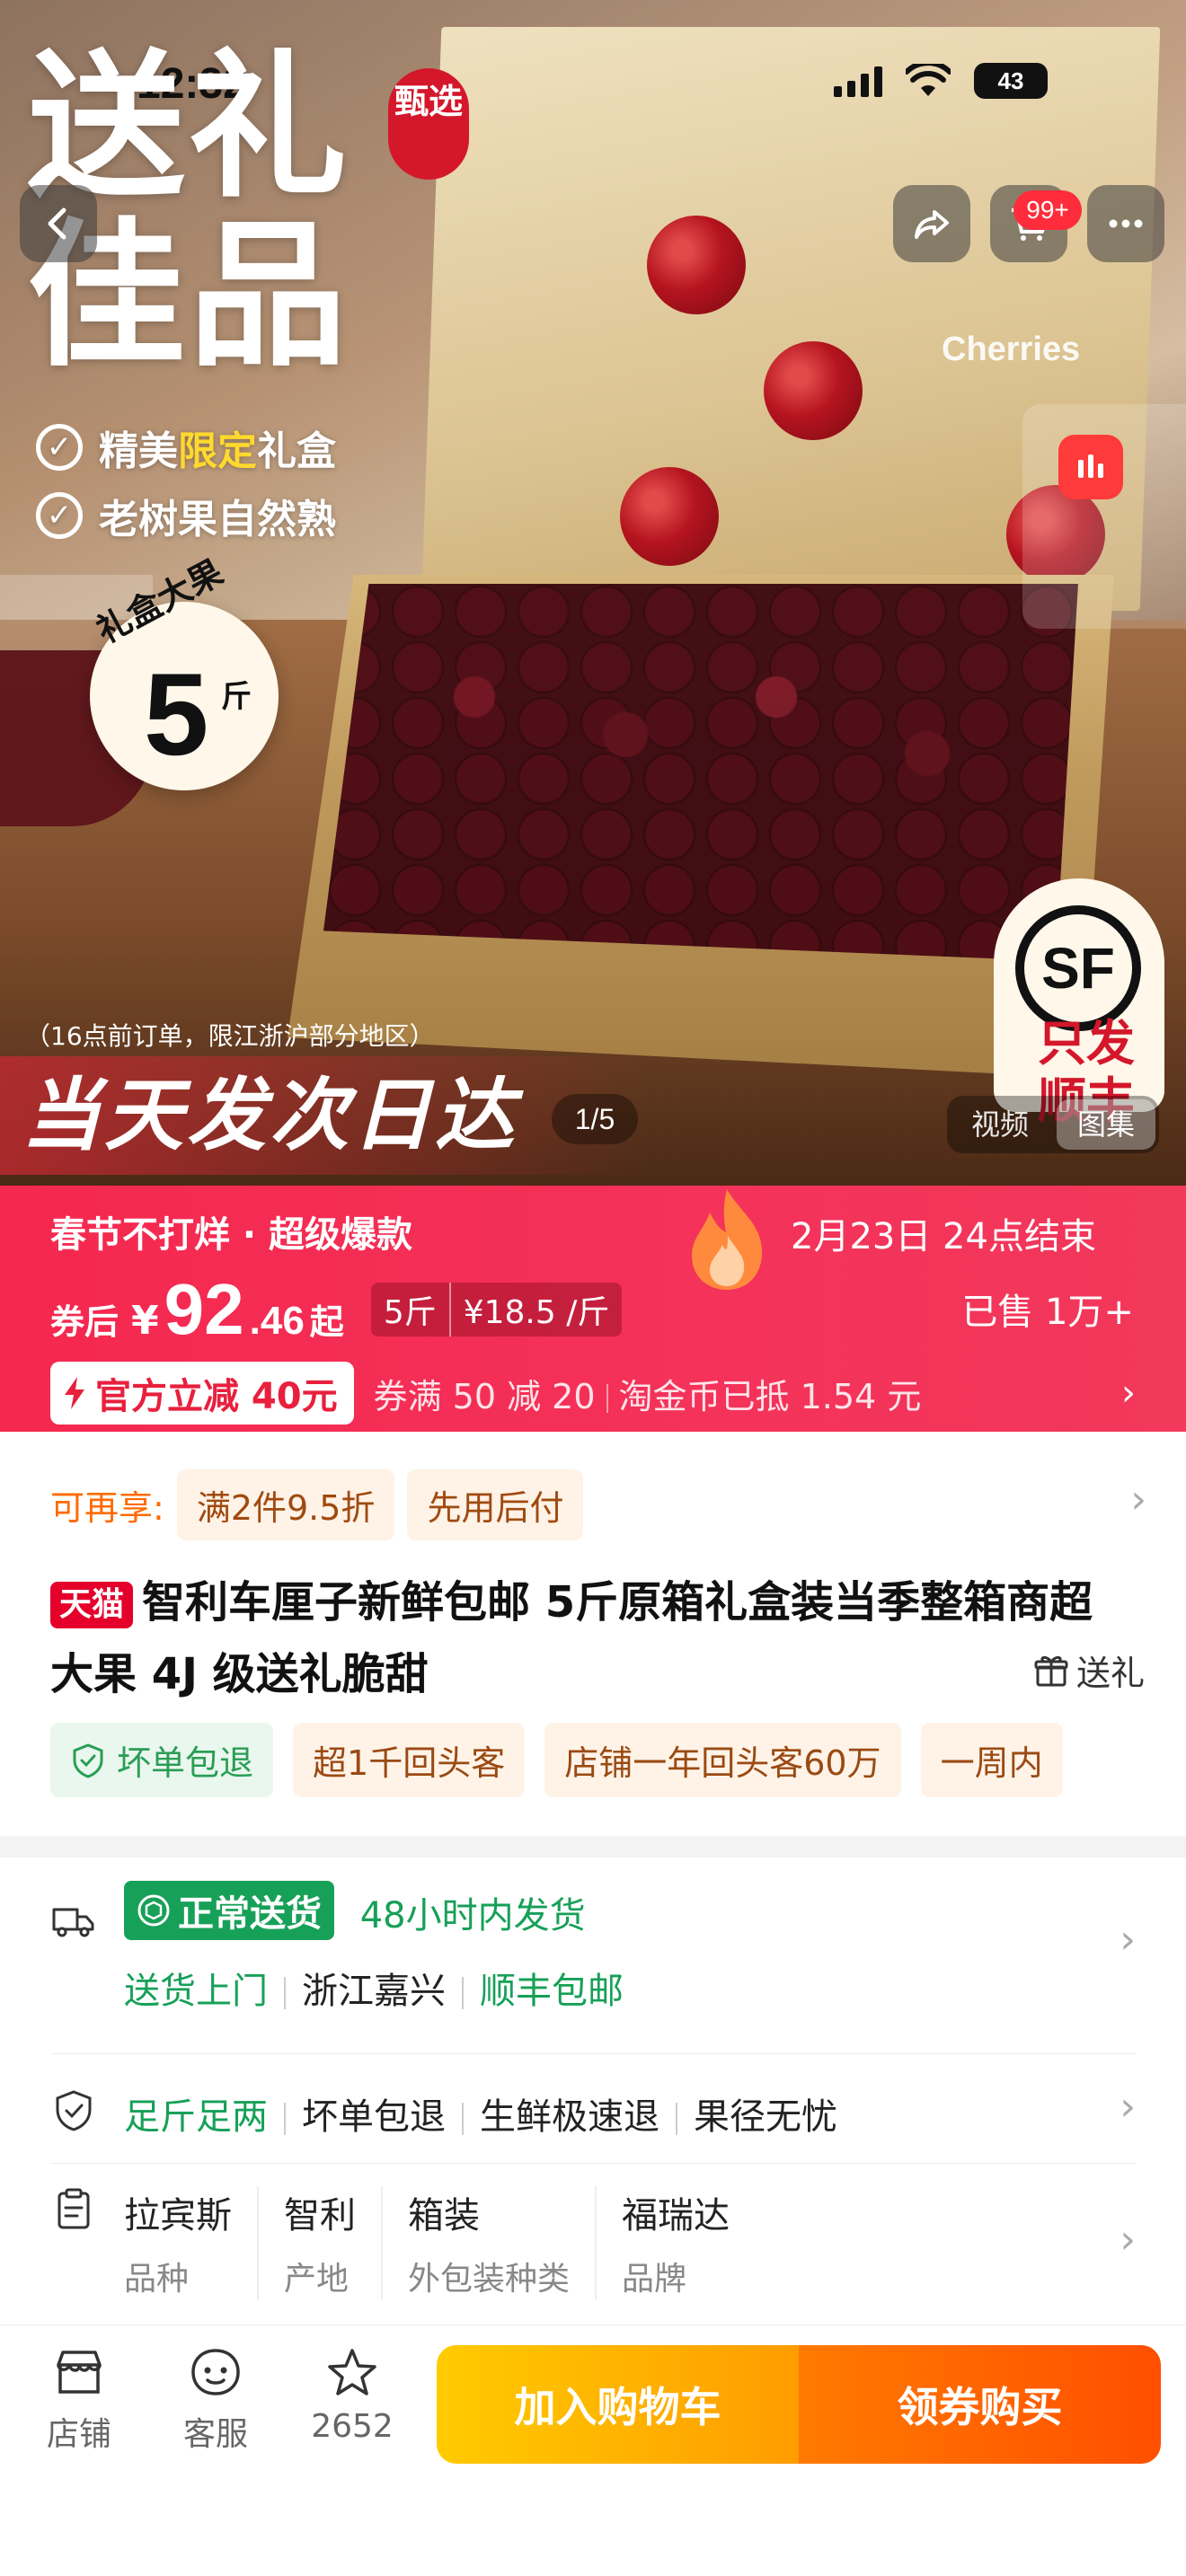  Describe the element at coordinates (92, 1605) in the screenshot. I see `tmall-badge: 天猫` at that location.